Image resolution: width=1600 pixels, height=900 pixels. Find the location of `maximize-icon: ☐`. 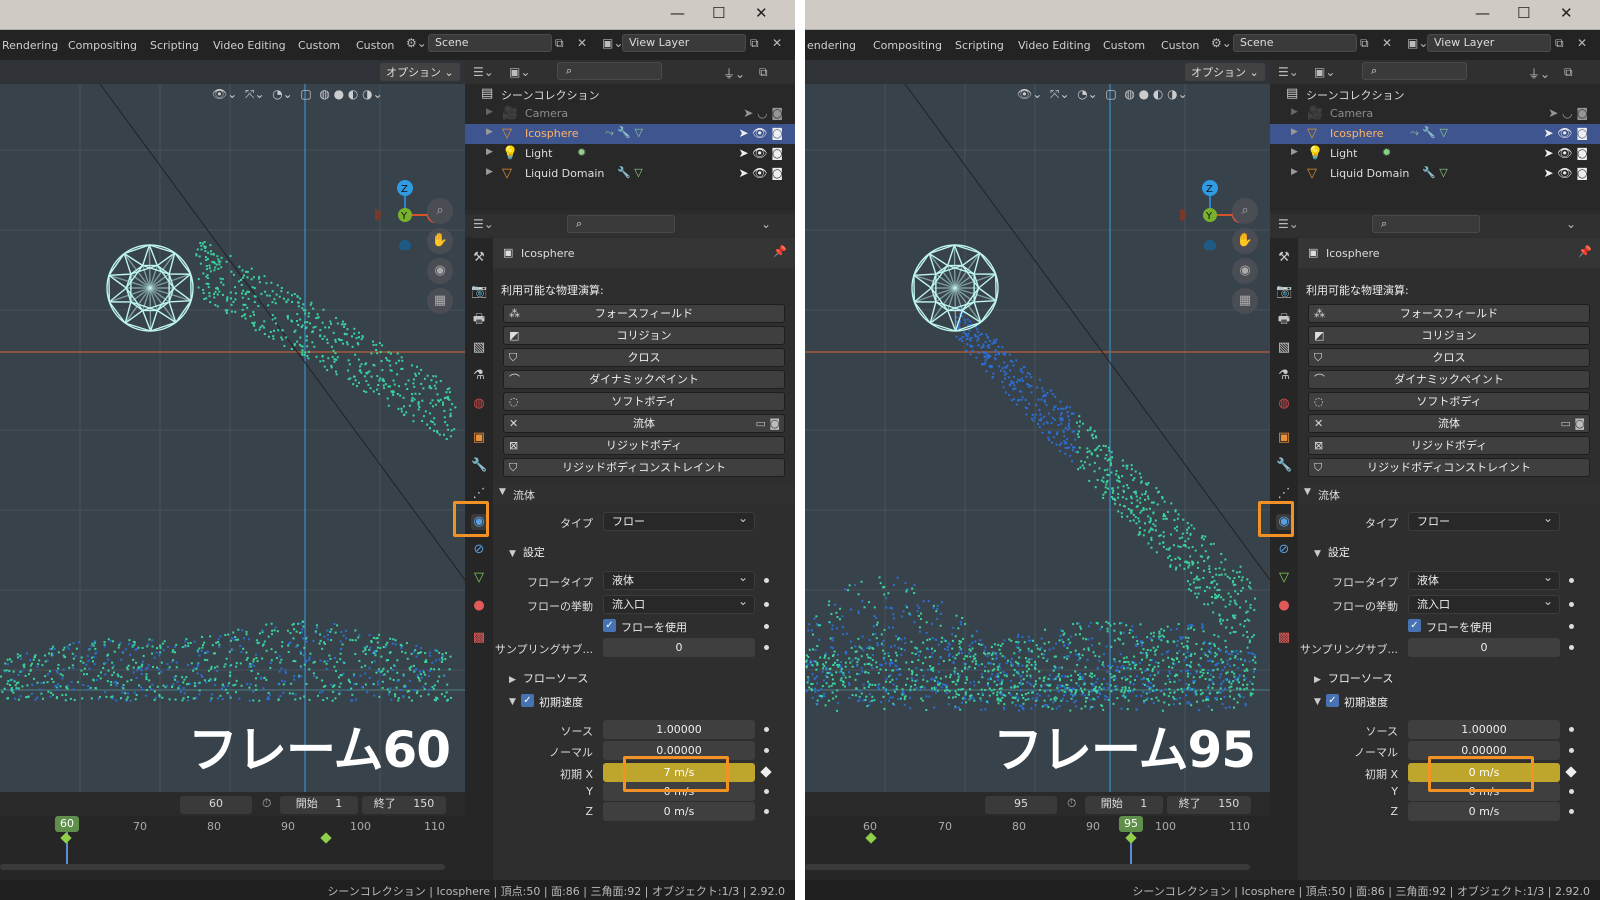

maximize-icon: ☐ is located at coordinates (1523, 13).